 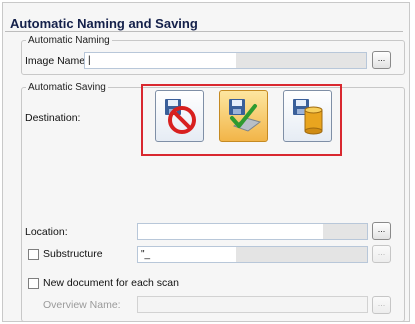 I want to click on substructure-input: "_, so click(x=252, y=254).